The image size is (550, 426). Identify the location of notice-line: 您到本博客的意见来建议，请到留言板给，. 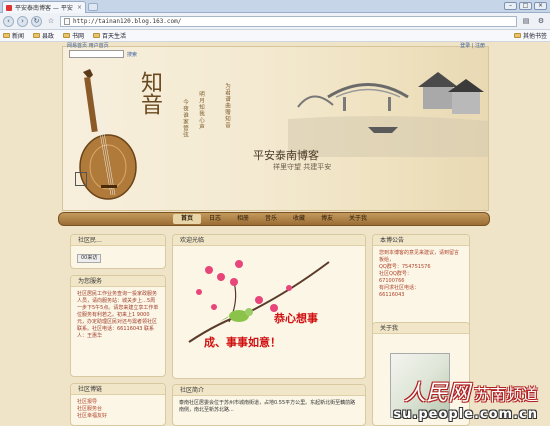
(419, 256).